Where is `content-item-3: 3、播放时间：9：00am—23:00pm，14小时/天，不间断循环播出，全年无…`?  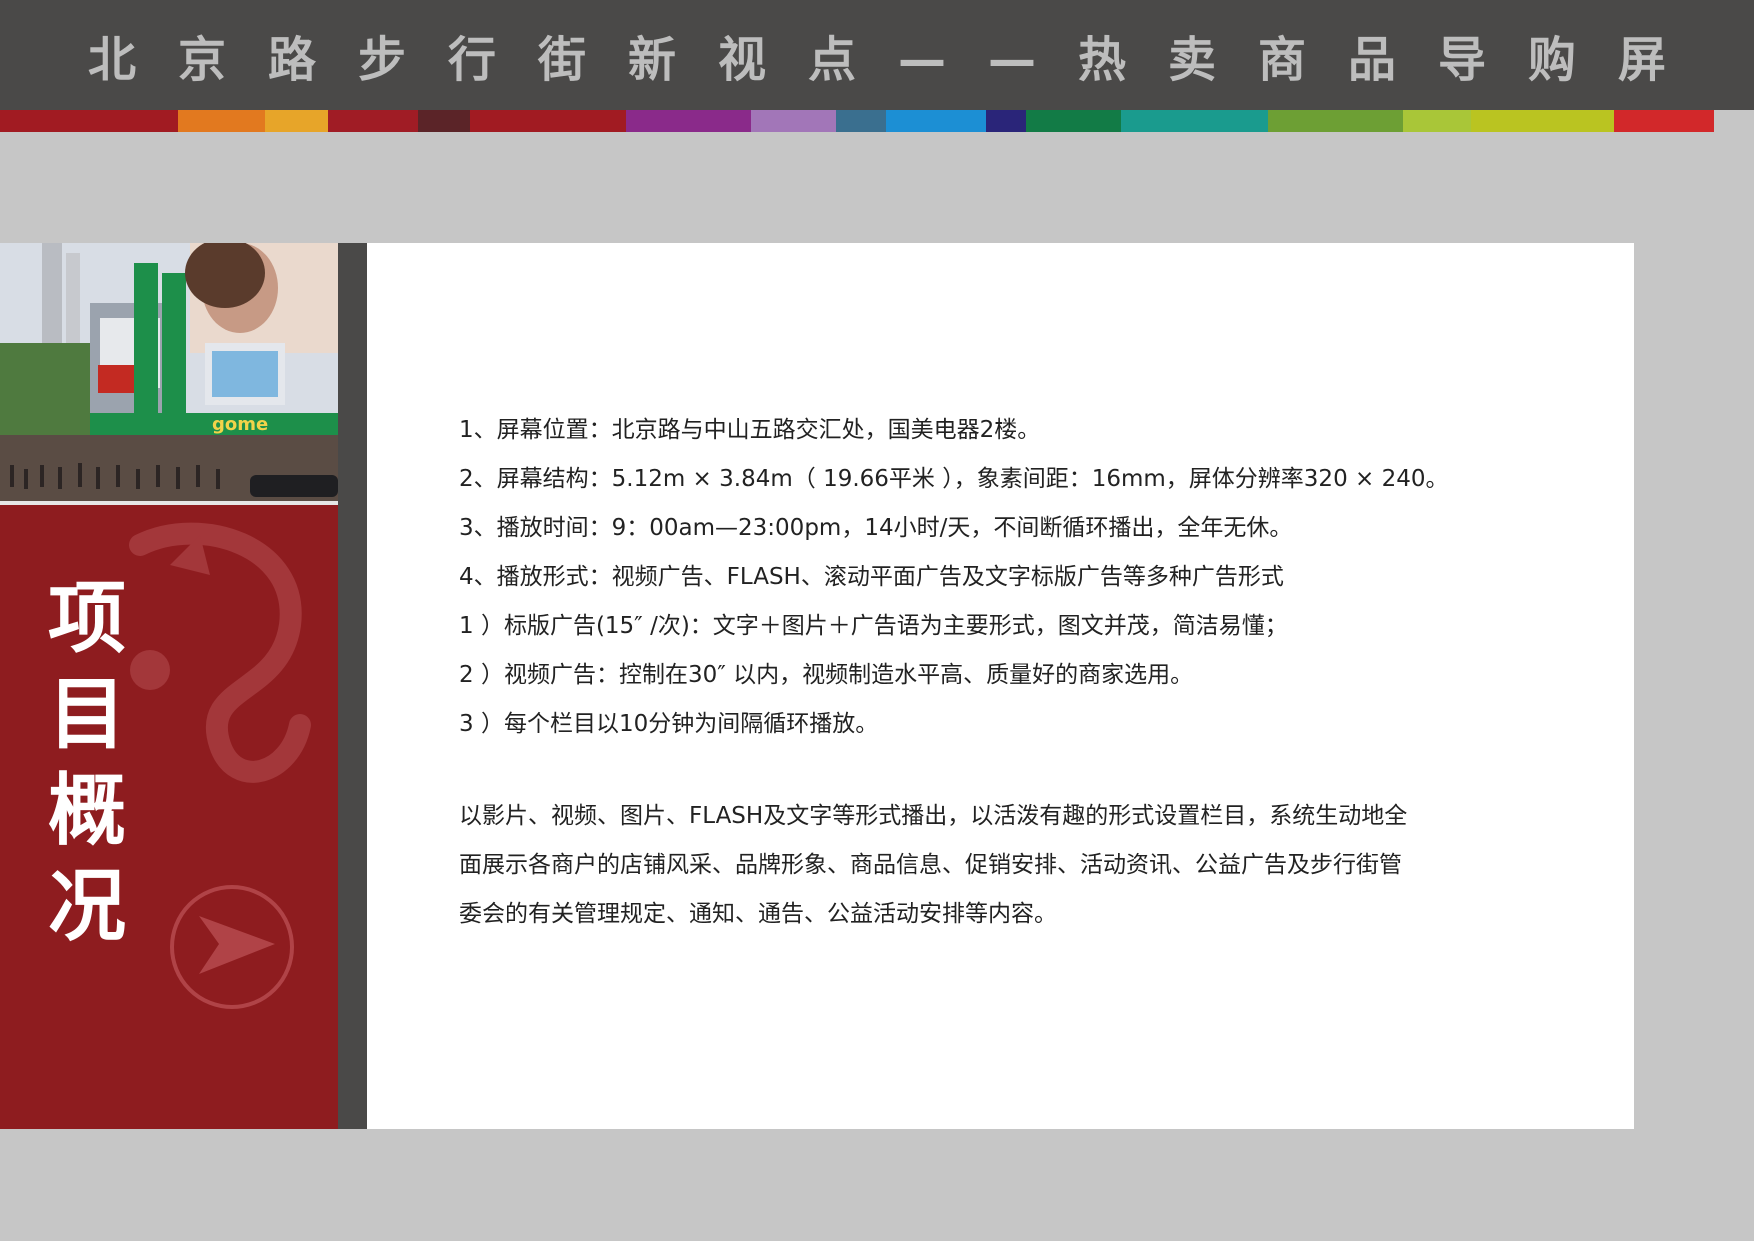 content-item-3: 3、播放时间：9：00am—23:00pm，14小时/天，不间断循环播出，全年无… is located at coordinates (876, 528).